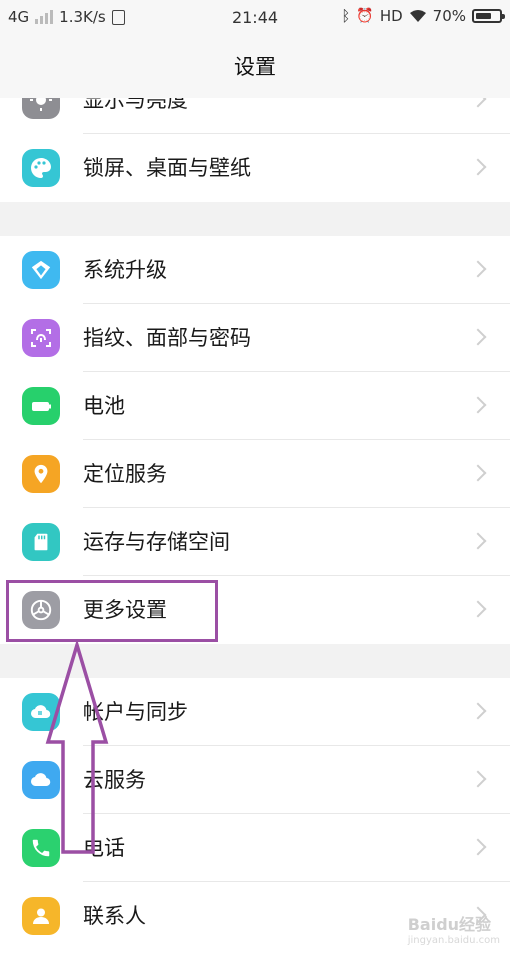  Describe the element at coordinates (41, 406) in the screenshot. I see `battery-icon` at that location.